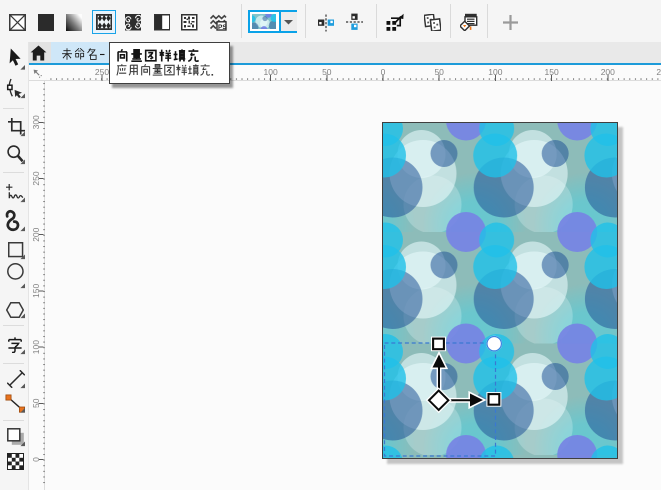 The height and width of the screenshot is (490, 661). Describe the element at coordinates (36, 122) in the screenshot. I see `svg-text: 300` at that location.